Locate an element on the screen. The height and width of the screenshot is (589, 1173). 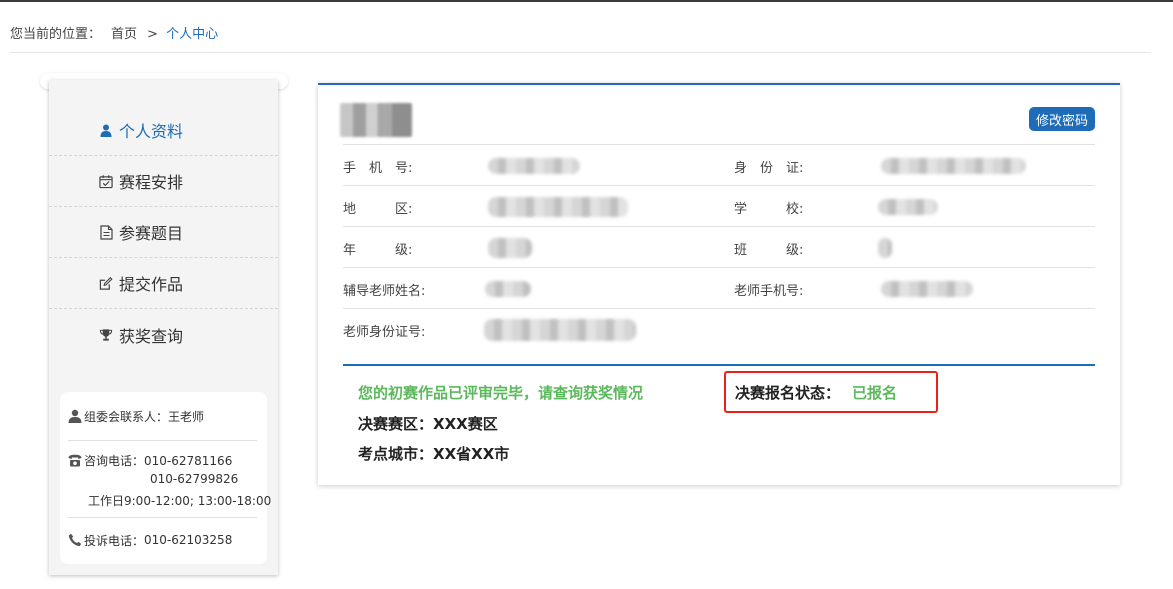
id-card-value-redacted is located at coordinates (953, 166).